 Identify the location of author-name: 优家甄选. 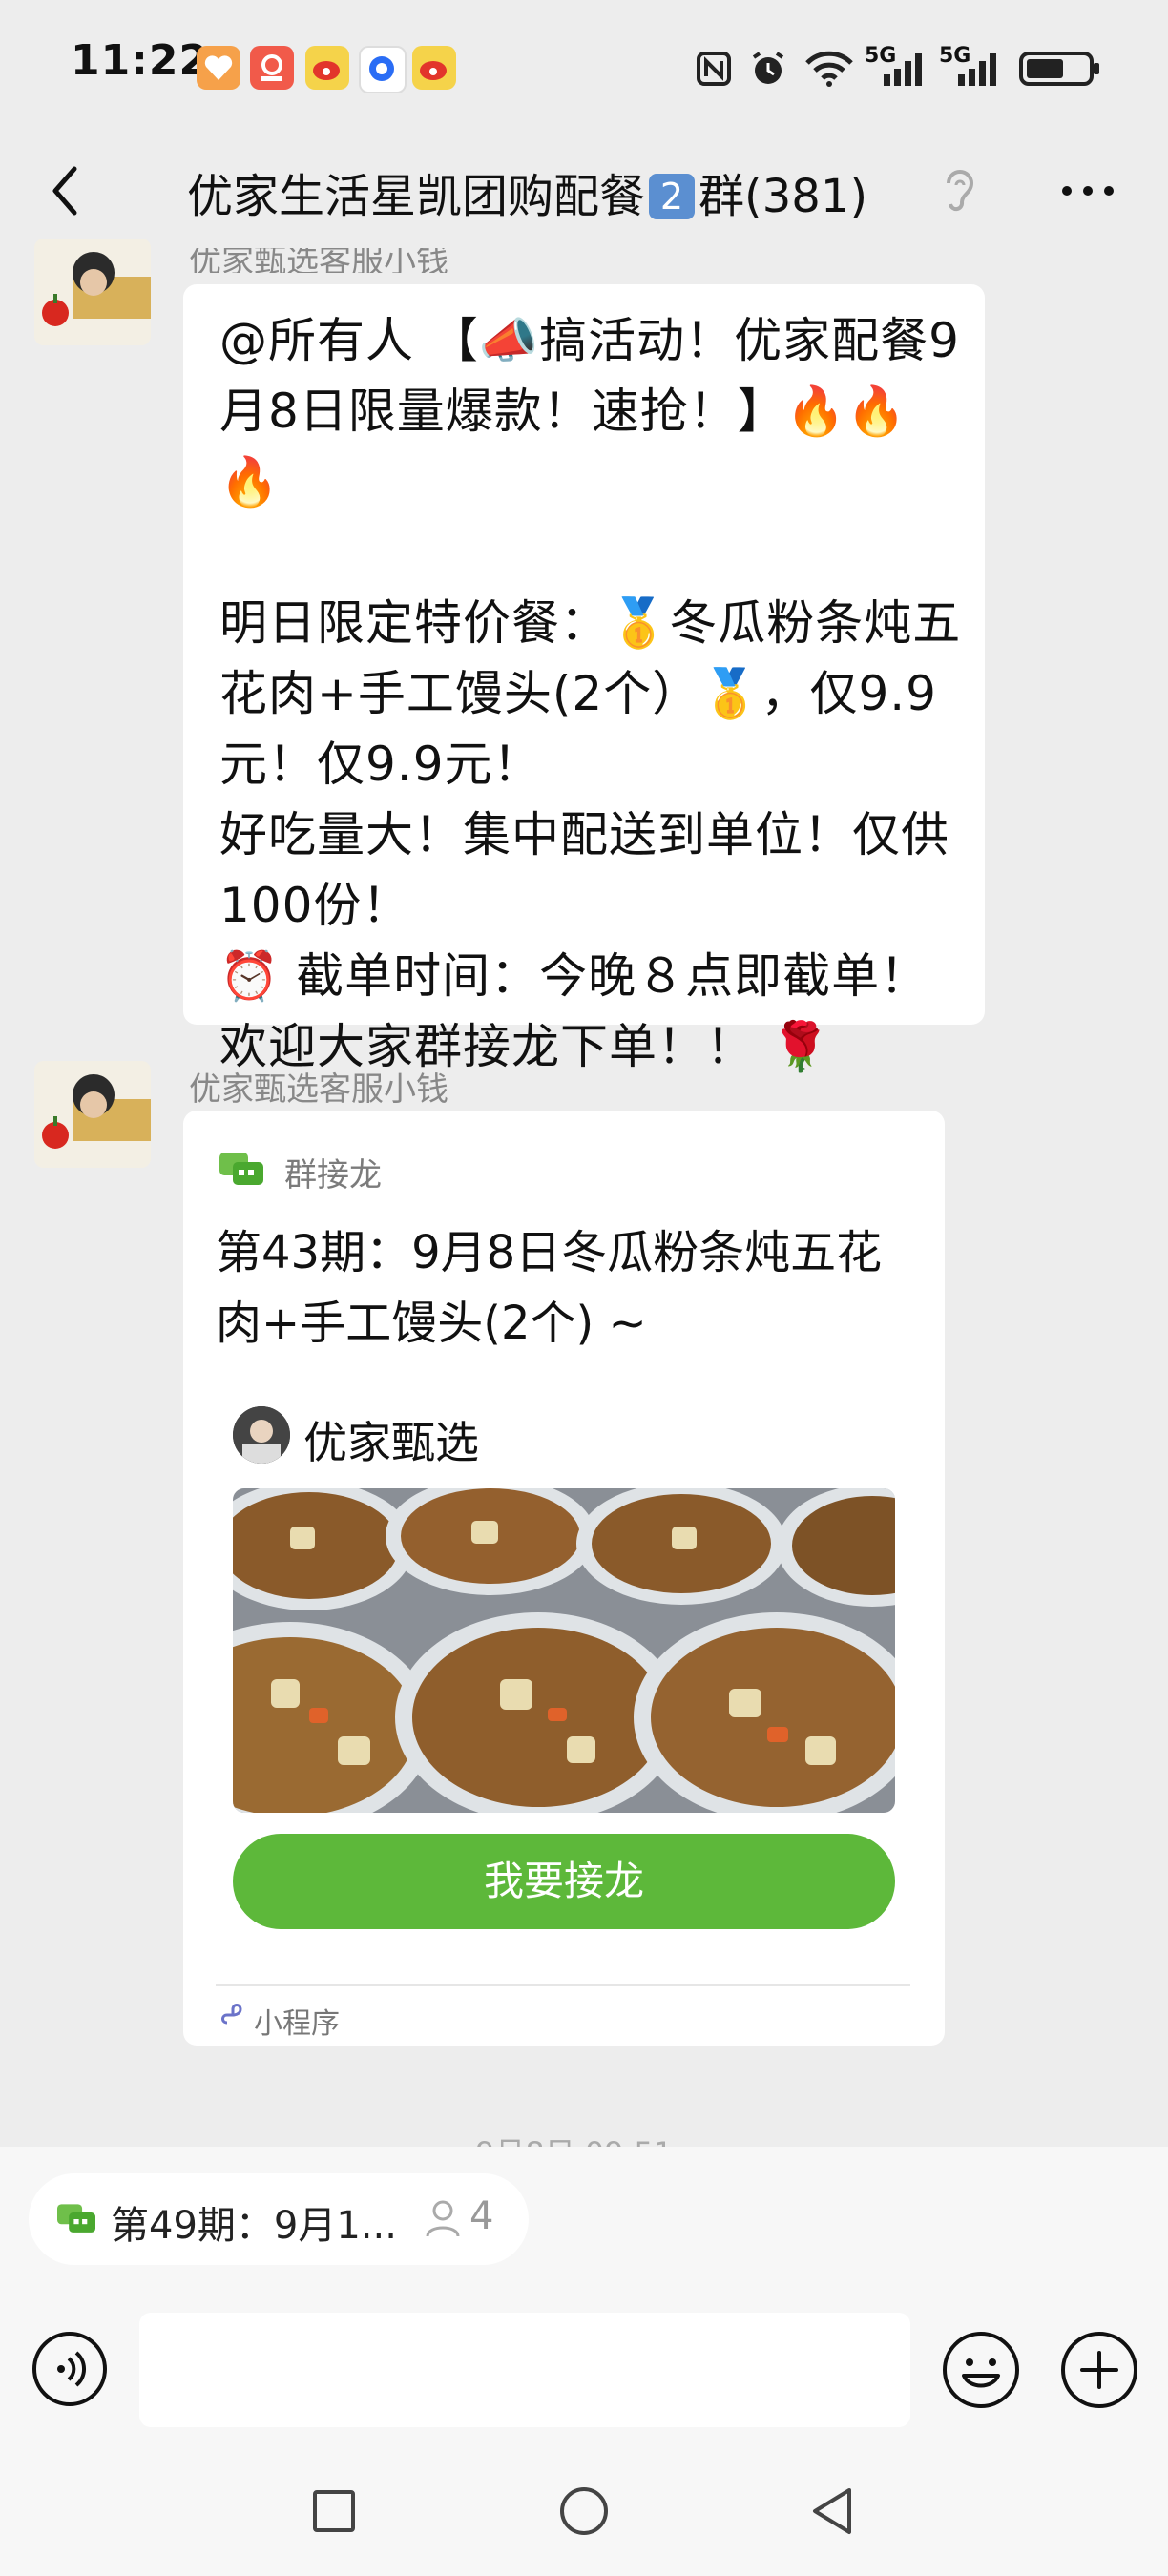
(391, 1442).